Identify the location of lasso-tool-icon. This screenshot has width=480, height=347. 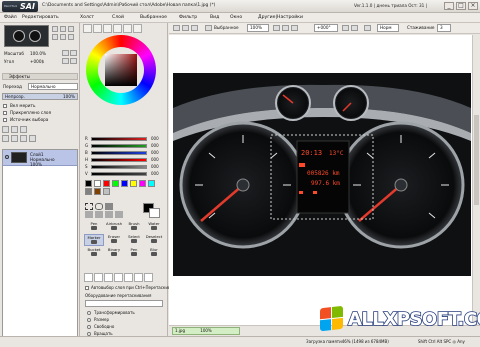
(99, 206).